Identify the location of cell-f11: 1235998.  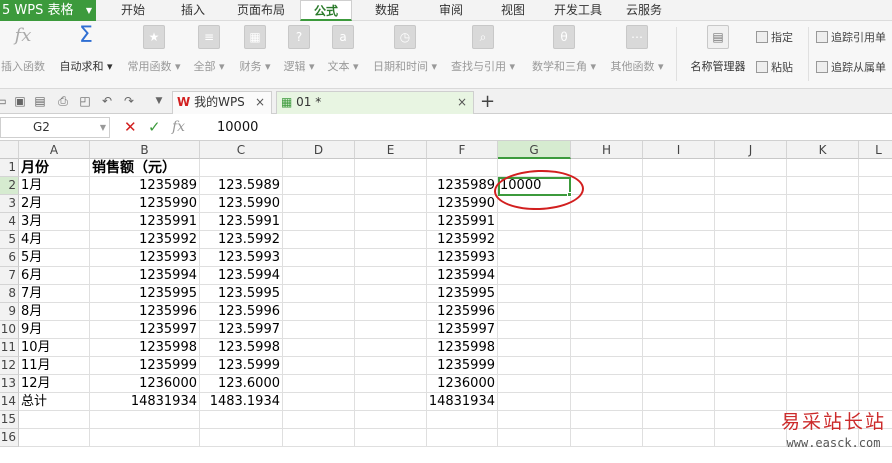
(462, 348).